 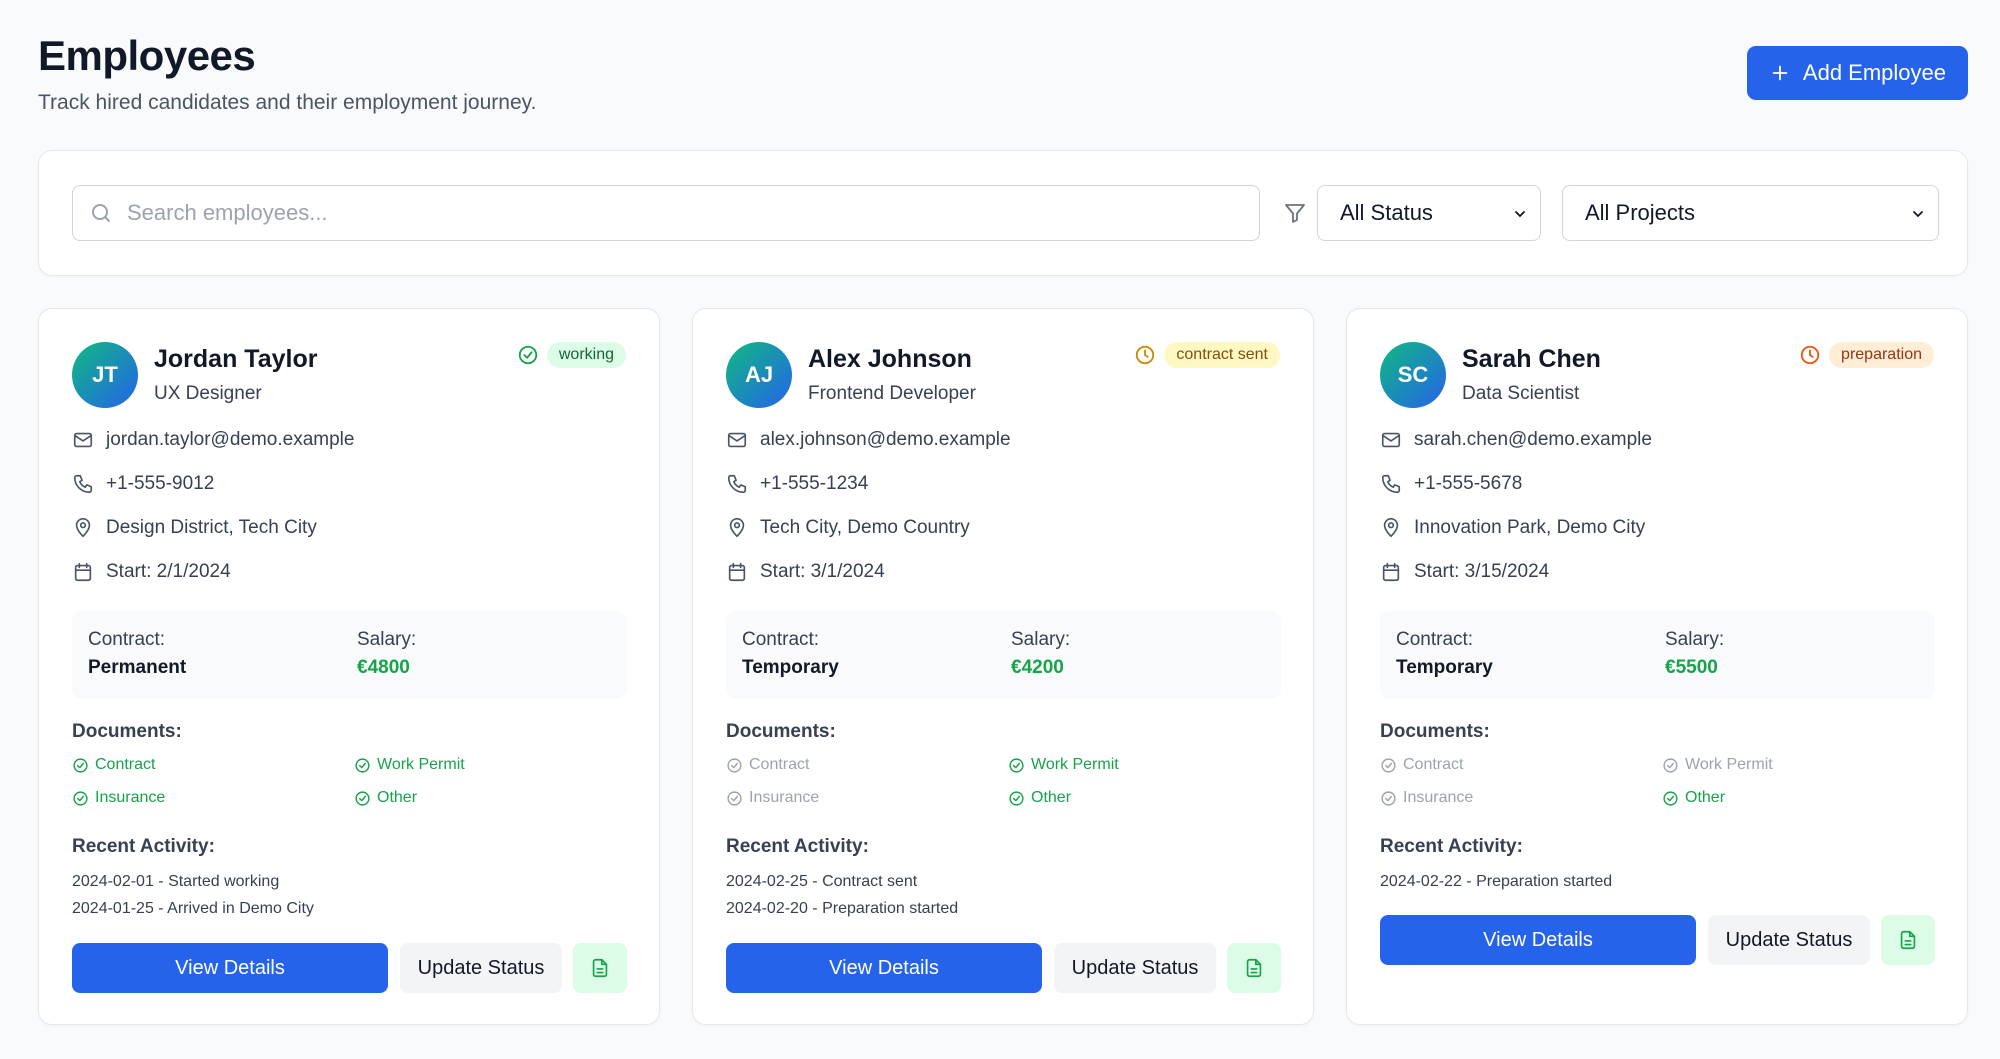 What do you see at coordinates (1750, 213) in the screenshot?
I see `project-select: All Projects` at bounding box center [1750, 213].